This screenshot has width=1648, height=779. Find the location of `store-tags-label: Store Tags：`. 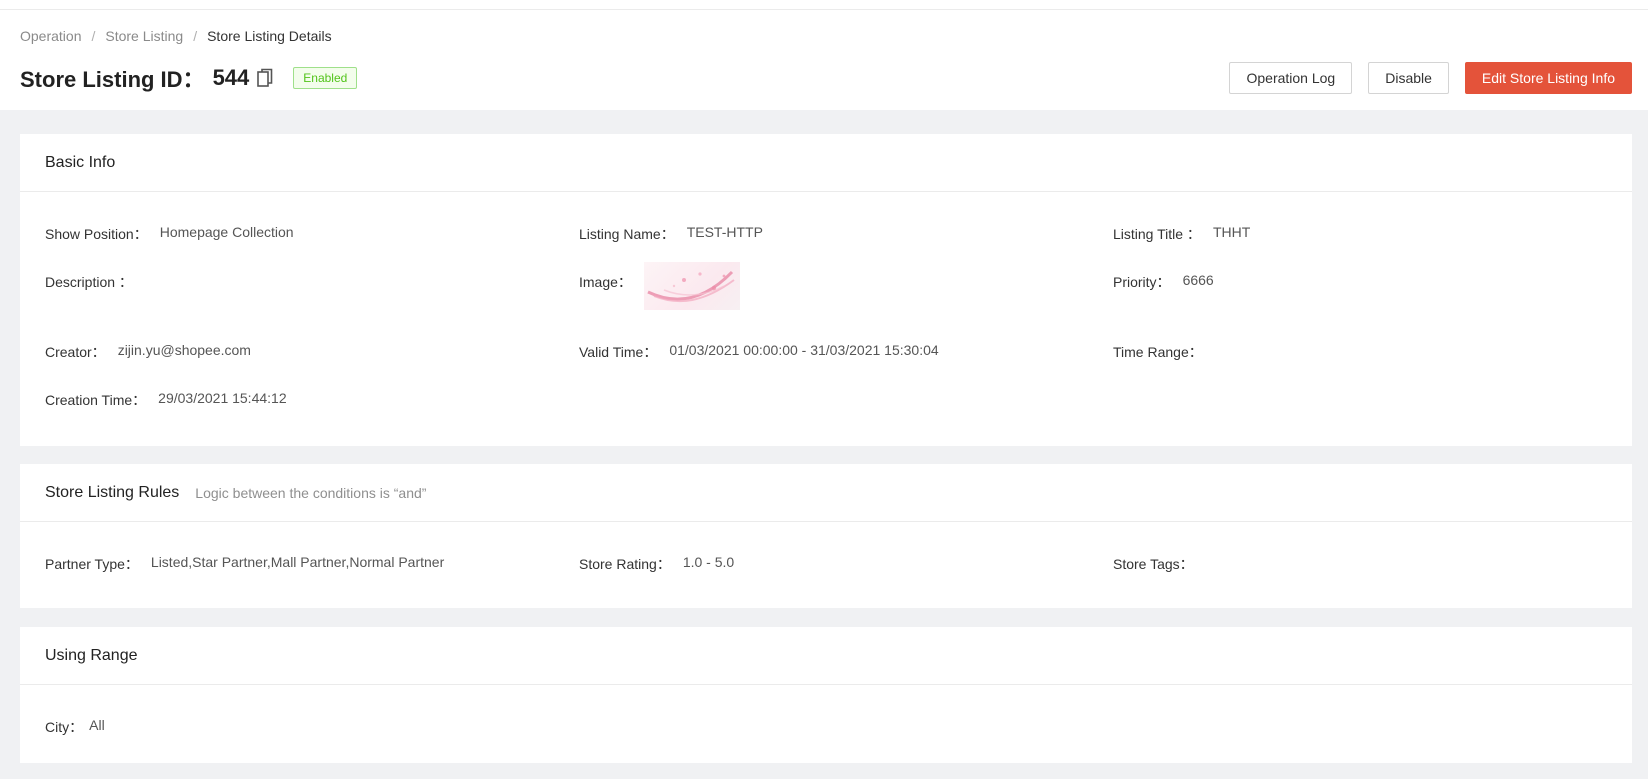

store-tags-label: Store Tags： is located at coordinates (1153, 564).